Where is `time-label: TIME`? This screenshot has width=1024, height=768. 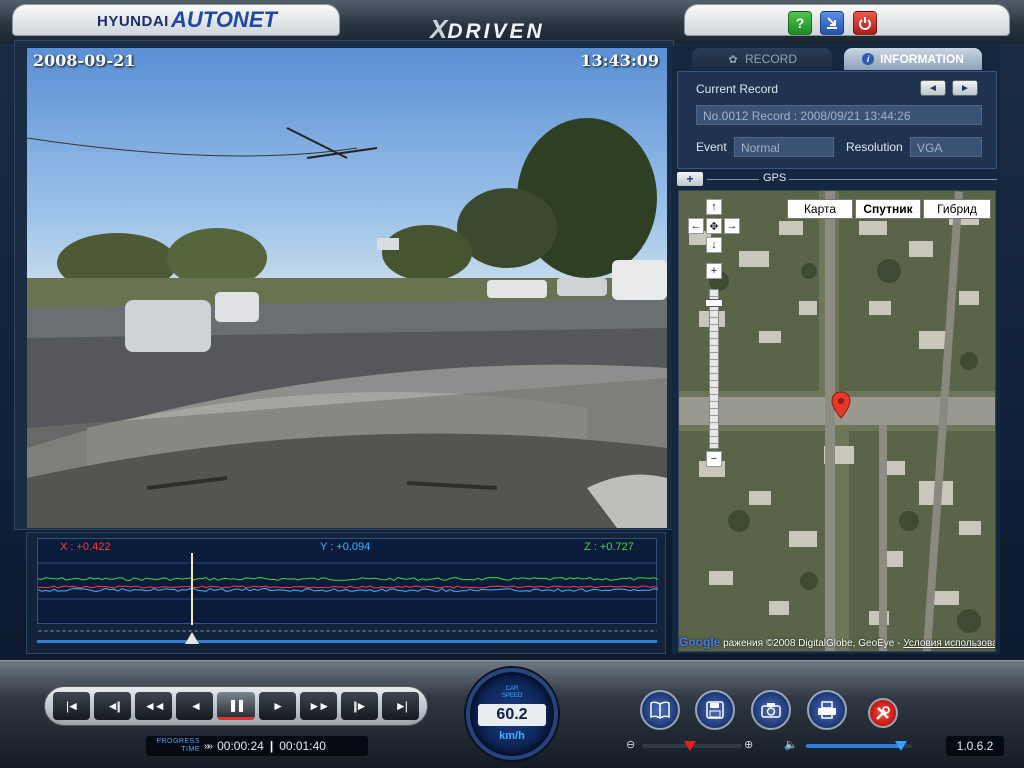
time-label: TIME is located at coordinates (190, 749).